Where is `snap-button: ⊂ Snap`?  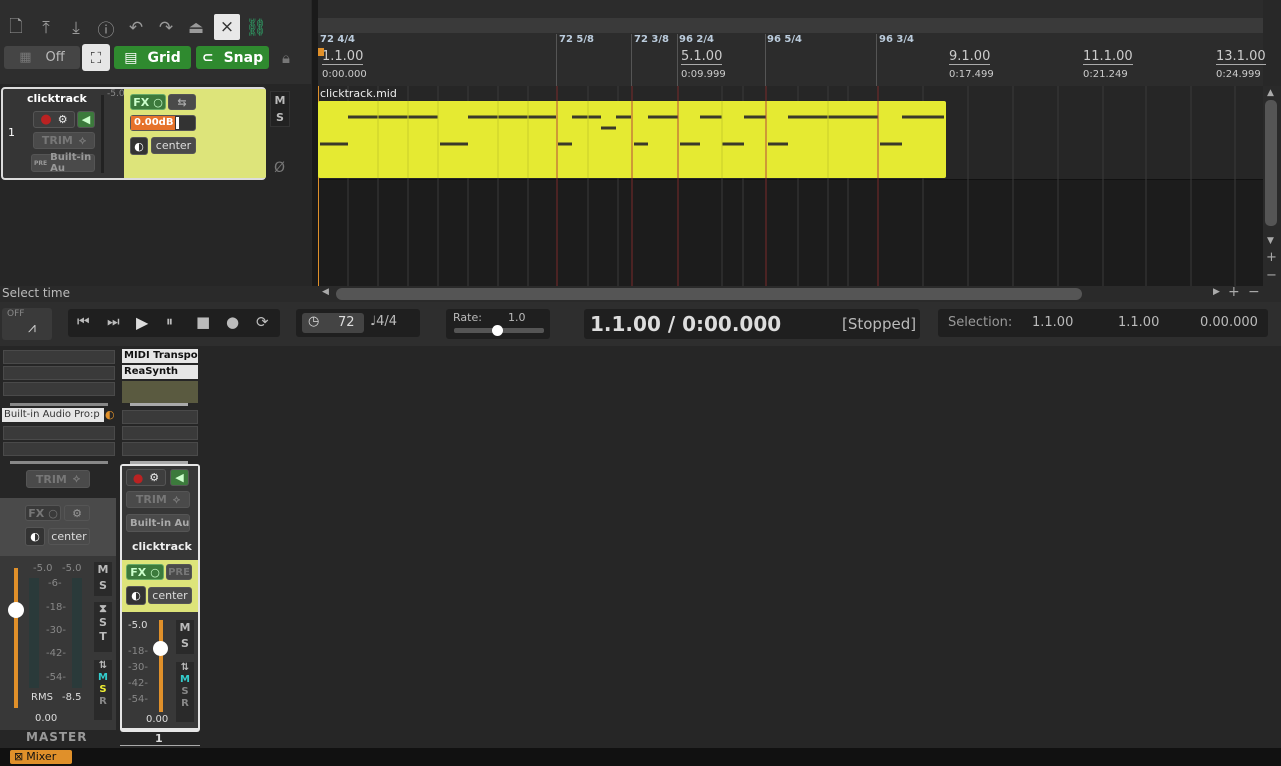
snap-button: ⊂ Snap is located at coordinates (232, 57).